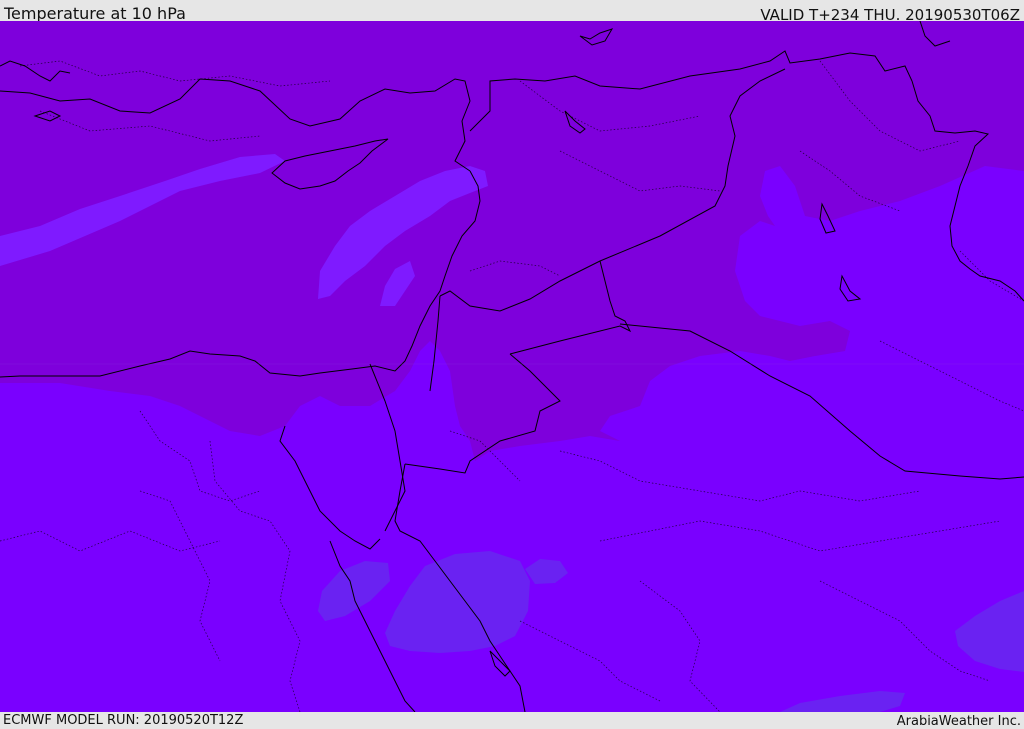  I want to click on model-run-label: ECMWF MODEL RUN: 20190520T12Z, so click(123, 720).